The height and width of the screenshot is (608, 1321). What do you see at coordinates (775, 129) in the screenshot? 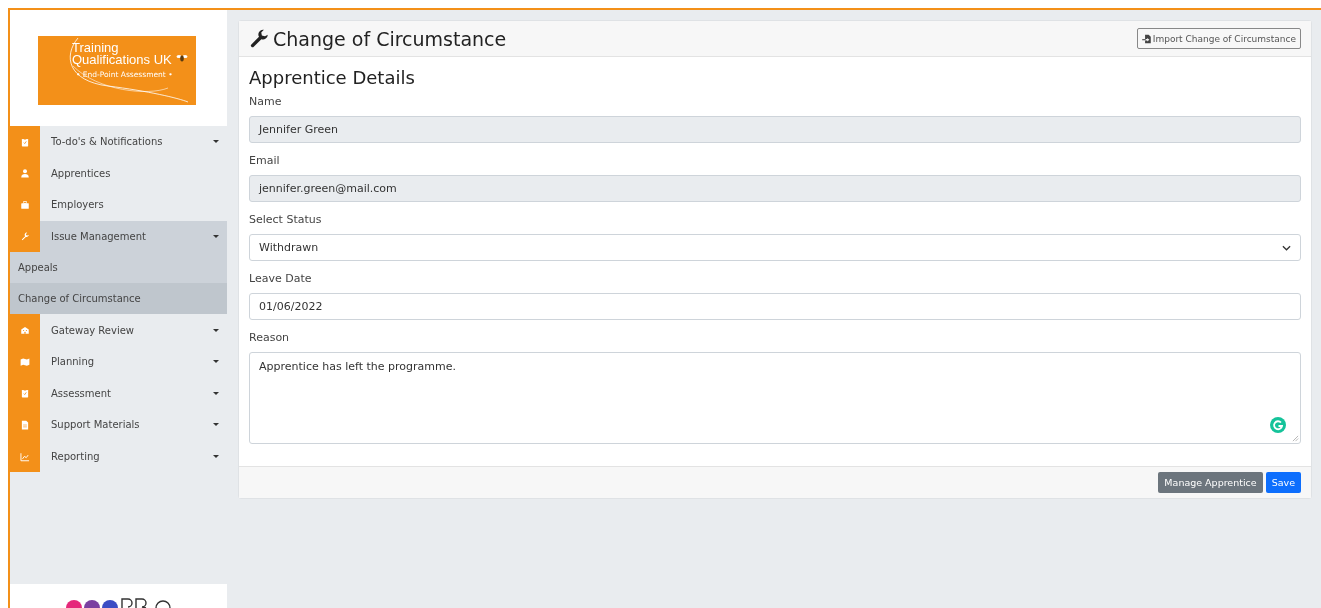
I see `text-field: Jennifer Green` at bounding box center [775, 129].